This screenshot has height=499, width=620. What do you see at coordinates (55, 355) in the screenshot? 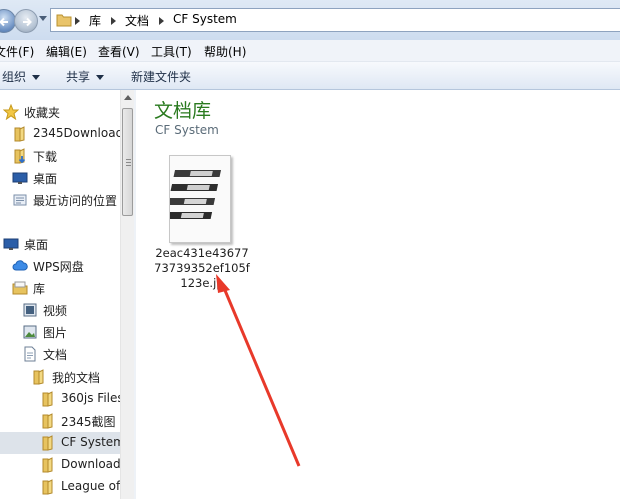
I see `sidebar-item-label: 文档` at bounding box center [55, 355].